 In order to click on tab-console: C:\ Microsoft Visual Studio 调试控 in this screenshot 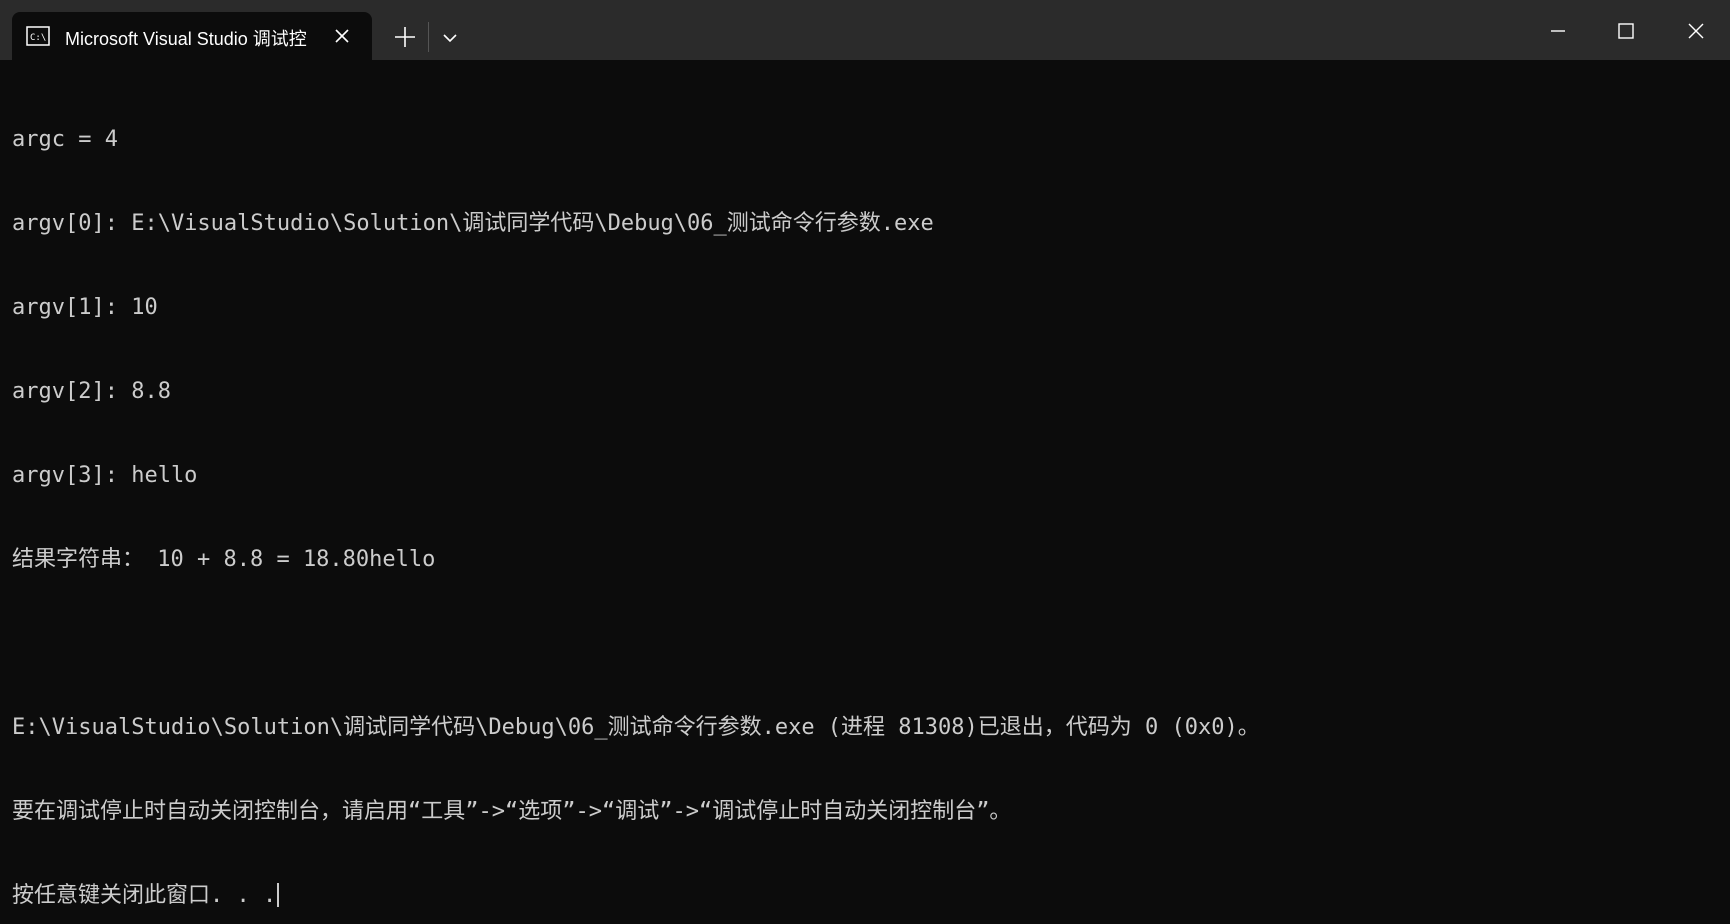, I will do `click(192, 36)`.